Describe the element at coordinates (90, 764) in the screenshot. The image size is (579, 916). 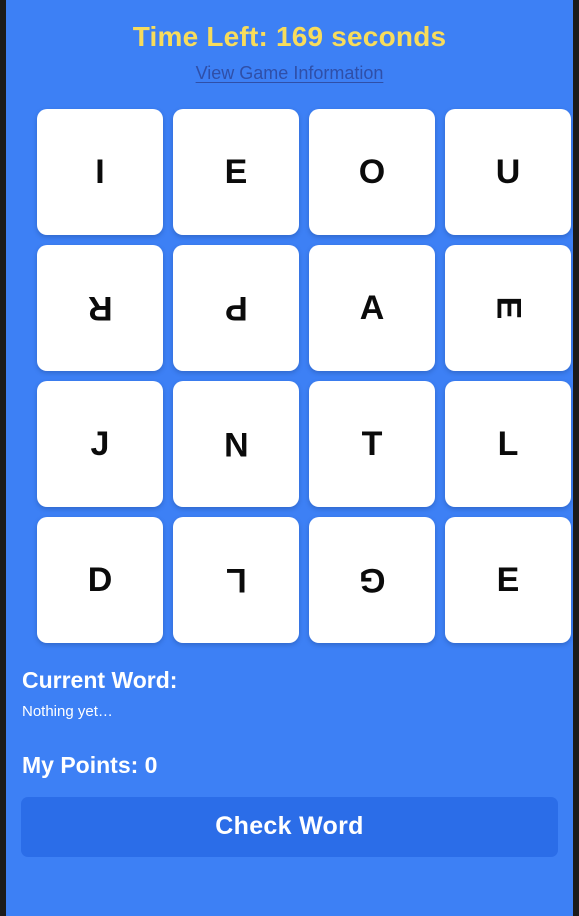
I see `my-points-label: My Points: 0` at that location.